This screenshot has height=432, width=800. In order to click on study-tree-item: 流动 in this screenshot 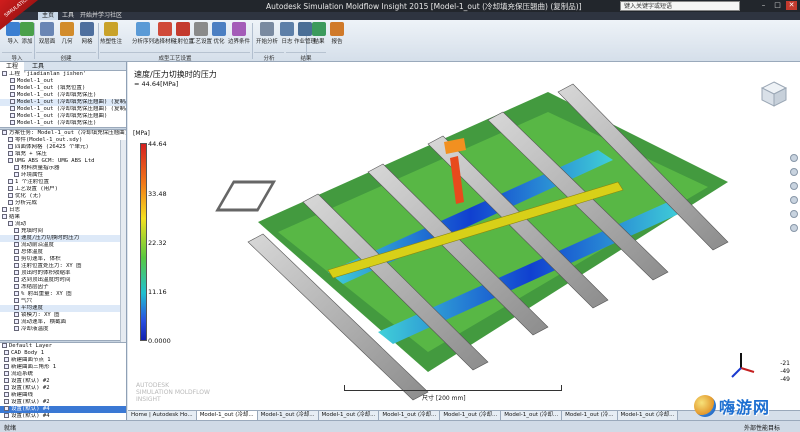, I will do `click(63, 224)`.